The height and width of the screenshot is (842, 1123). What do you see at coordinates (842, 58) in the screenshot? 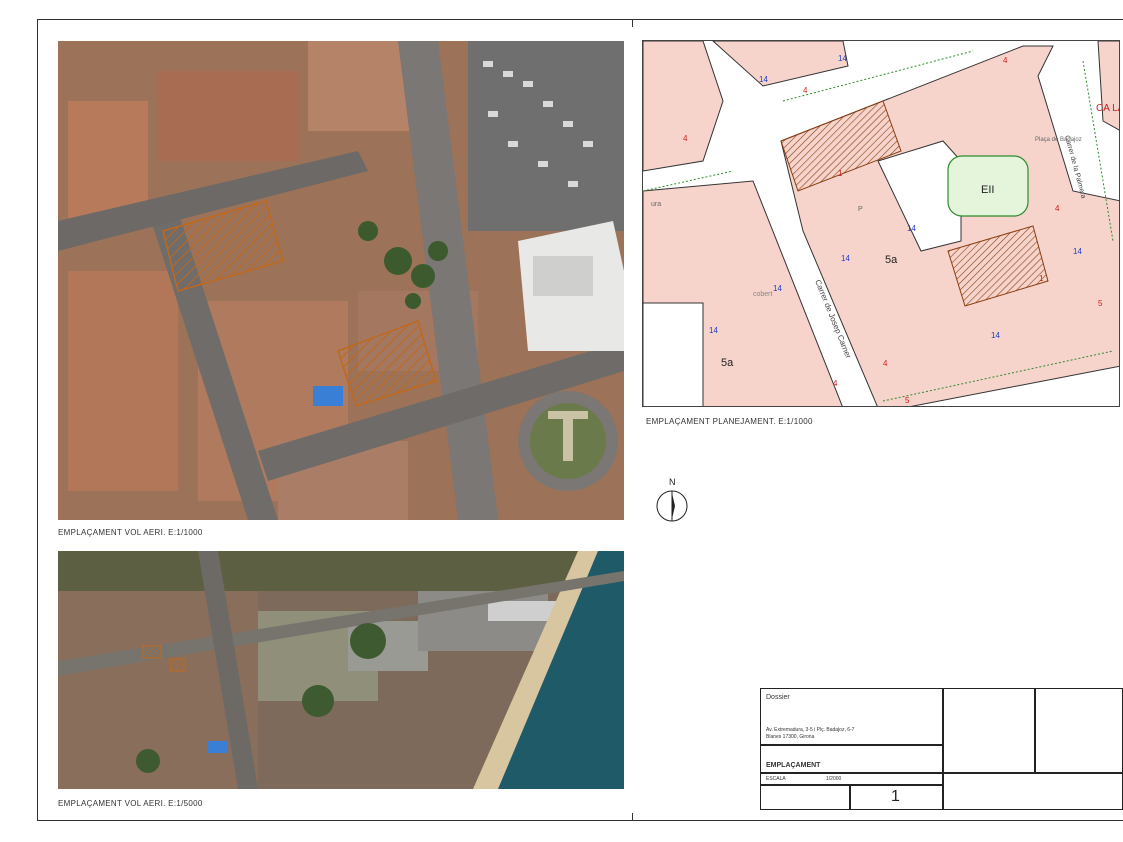
I see `num-14-b: 14` at bounding box center [842, 58].